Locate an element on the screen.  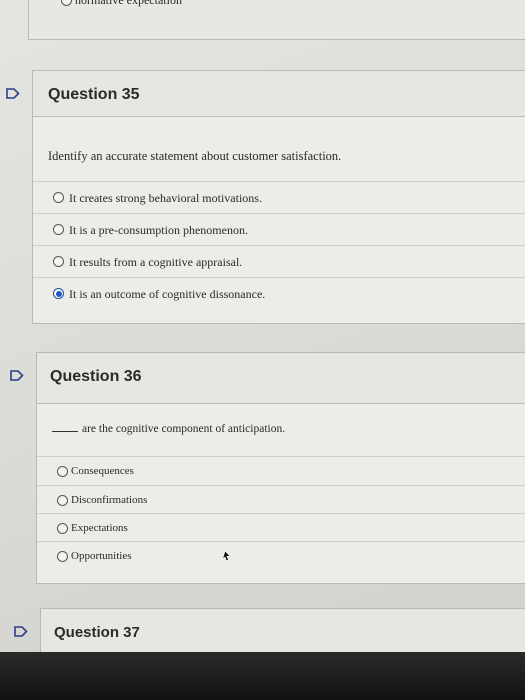
option-label: Consequences is located at coordinates (102, 471).